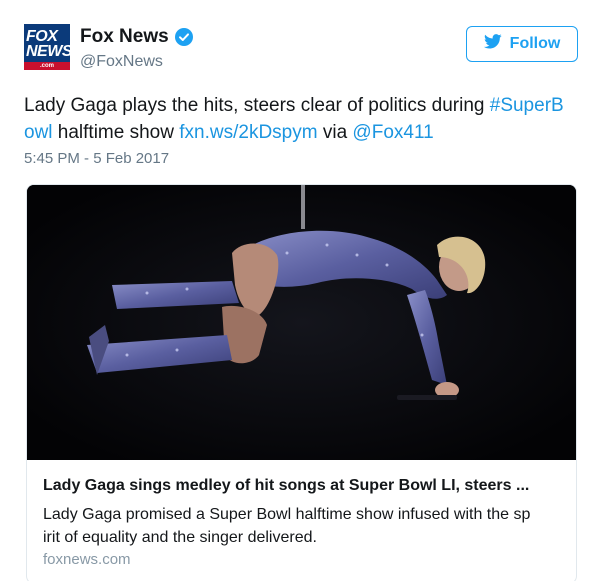 Image resolution: width=604 pixels, height=581 pixels. What do you see at coordinates (335, 132) in the screenshot?
I see `tweet-text-part3: via` at bounding box center [335, 132].